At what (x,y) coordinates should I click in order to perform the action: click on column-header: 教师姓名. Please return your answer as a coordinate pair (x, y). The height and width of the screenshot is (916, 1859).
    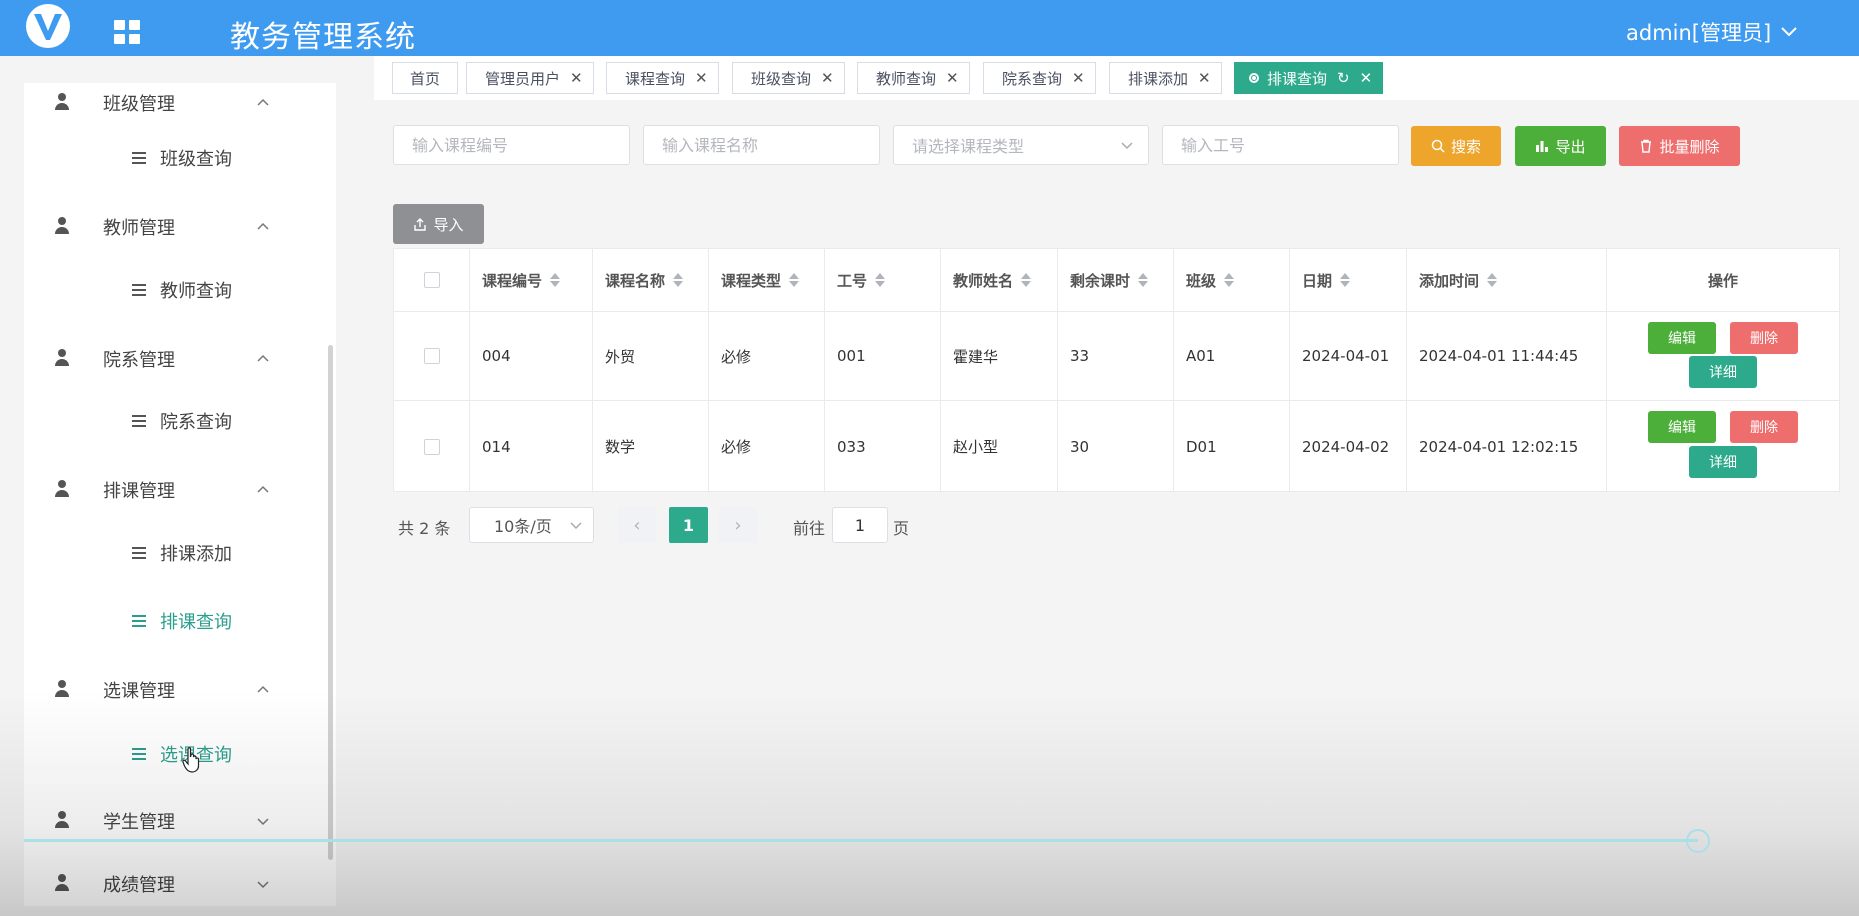
    Looking at the image, I should click on (999, 280).